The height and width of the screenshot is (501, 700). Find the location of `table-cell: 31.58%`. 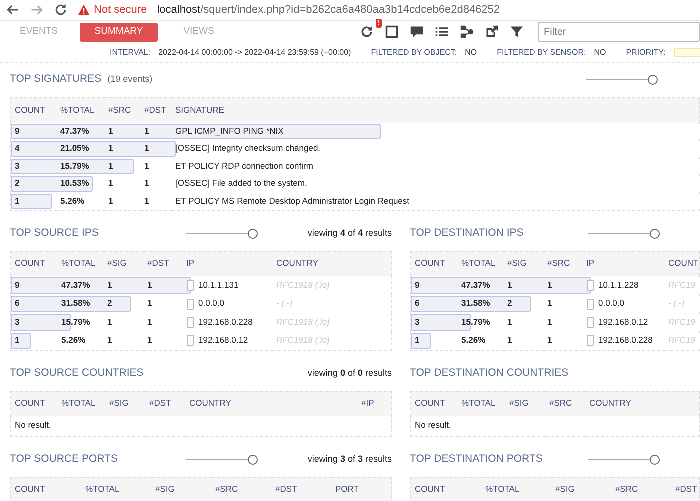

table-cell: 31.58% is located at coordinates (476, 303).